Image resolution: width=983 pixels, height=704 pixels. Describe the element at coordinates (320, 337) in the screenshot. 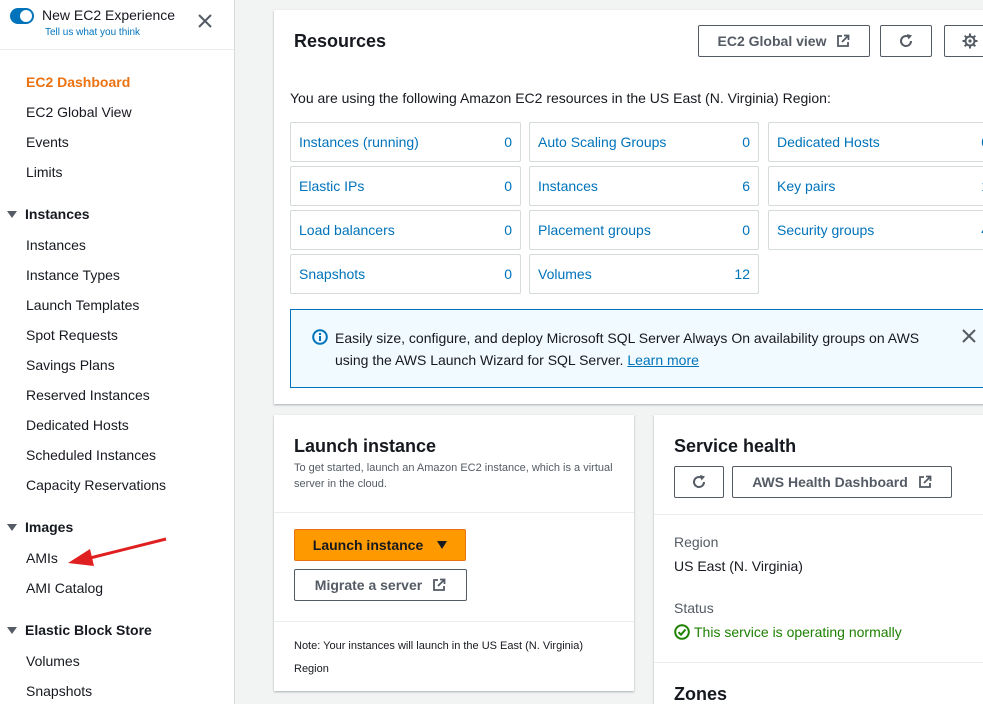

I see `info-icon` at that location.